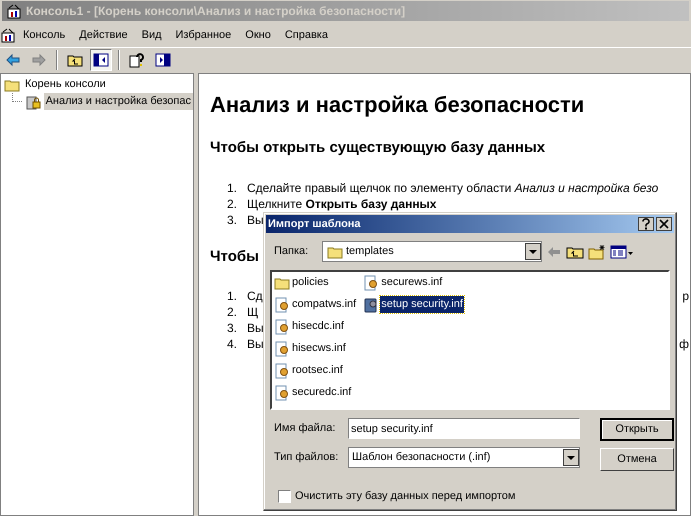 Image resolution: width=691 pixels, height=516 pixels. Describe the element at coordinates (103, 35) in the screenshot. I see `menu-item: Действие` at that location.